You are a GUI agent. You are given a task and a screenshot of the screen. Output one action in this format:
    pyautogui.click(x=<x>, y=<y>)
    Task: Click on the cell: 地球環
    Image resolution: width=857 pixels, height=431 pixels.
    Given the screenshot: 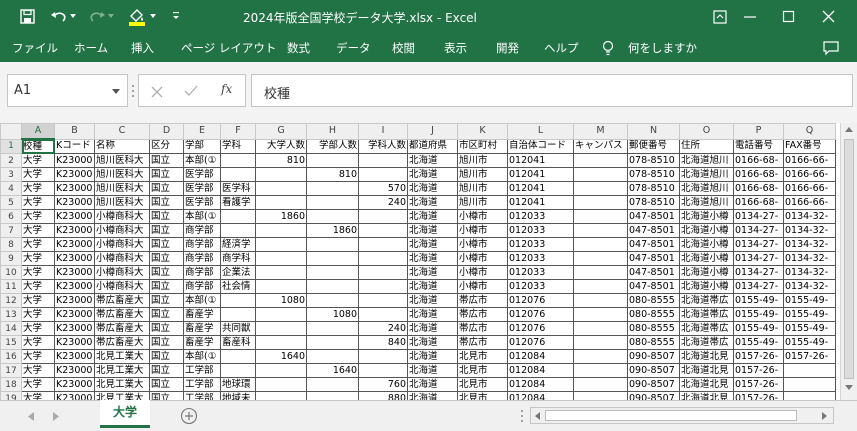 What is the action you would take?
    pyautogui.click(x=238, y=384)
    